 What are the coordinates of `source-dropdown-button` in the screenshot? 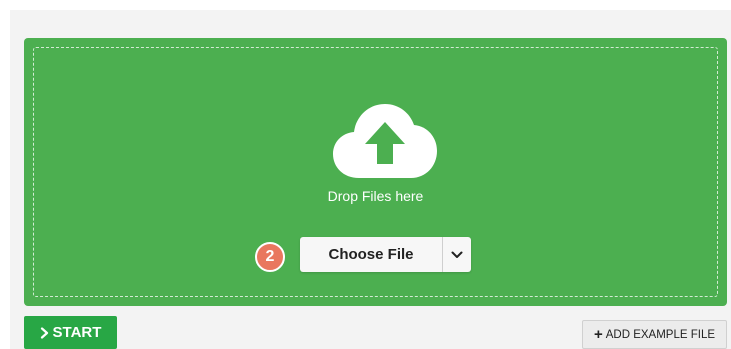 It's located at (457, 254).